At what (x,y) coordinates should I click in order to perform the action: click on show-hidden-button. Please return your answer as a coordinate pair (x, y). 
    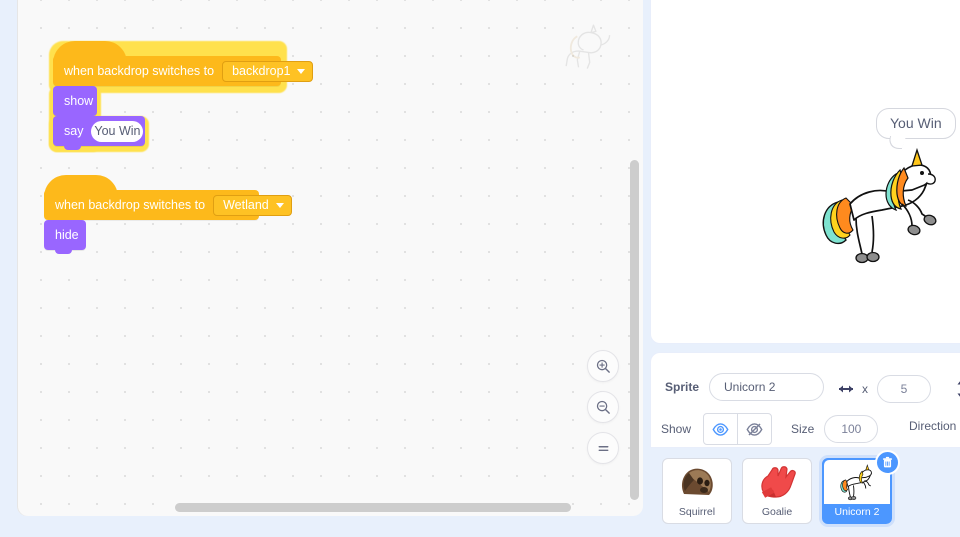
    Looking at the image, I should click on (754, 429).